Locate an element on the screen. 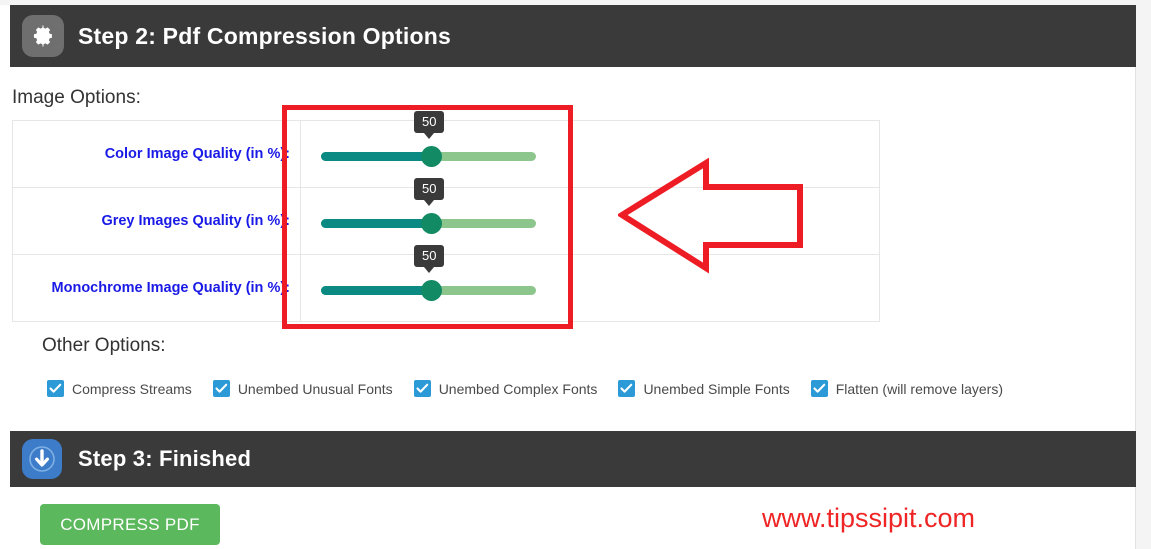  monochrome-image-quality-slider: 50 is located at coordinates (428, 276).